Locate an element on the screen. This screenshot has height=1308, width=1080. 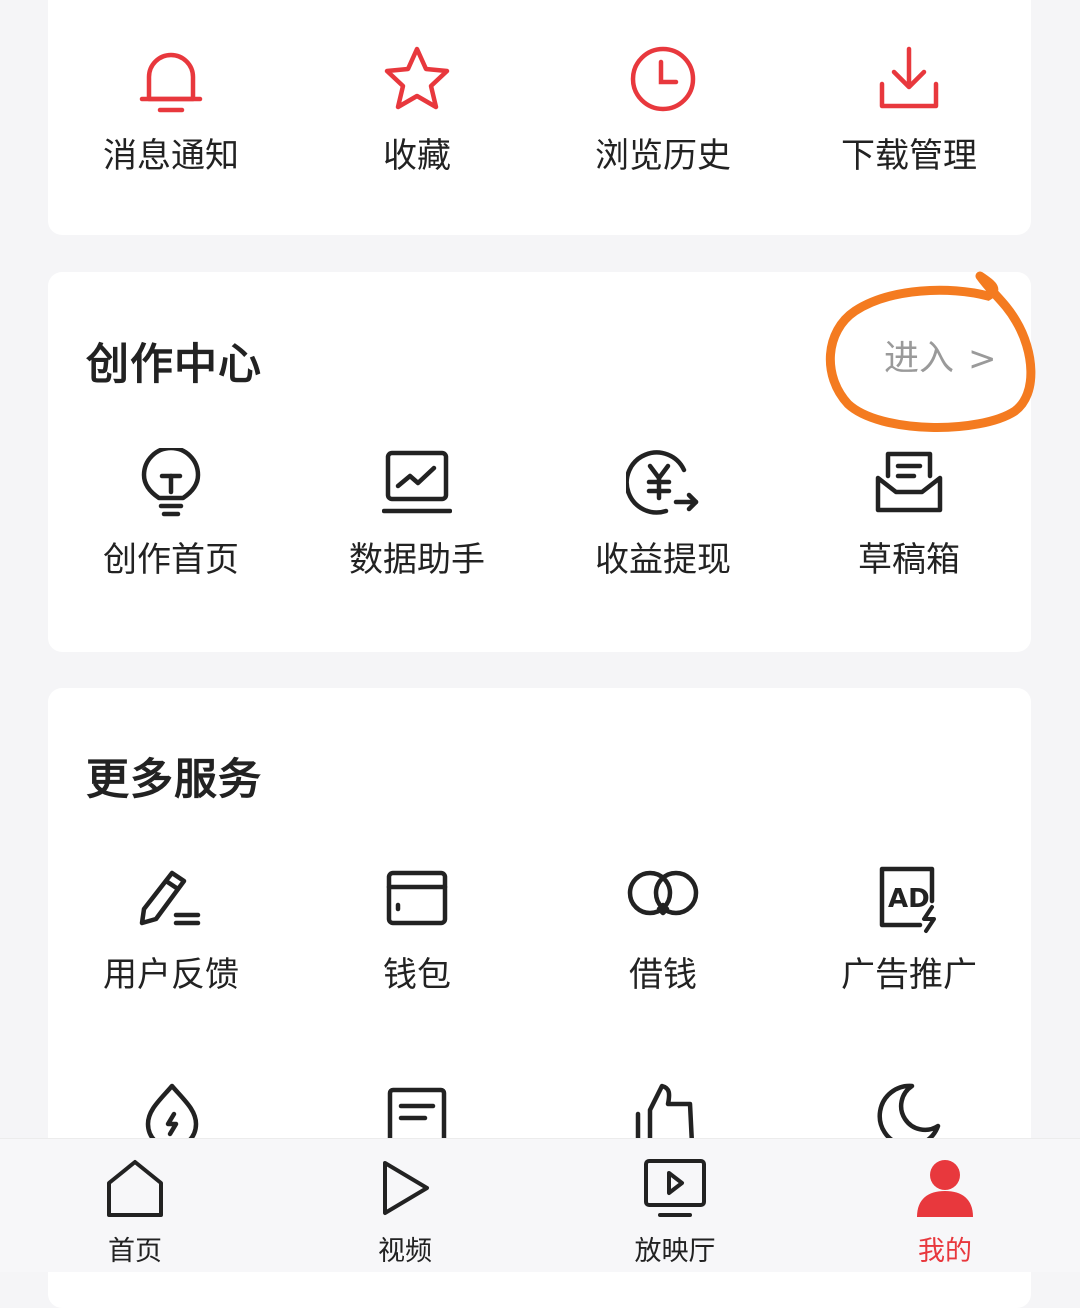
creation-item-label: 数据助手 is located at coordinates (417, 560).